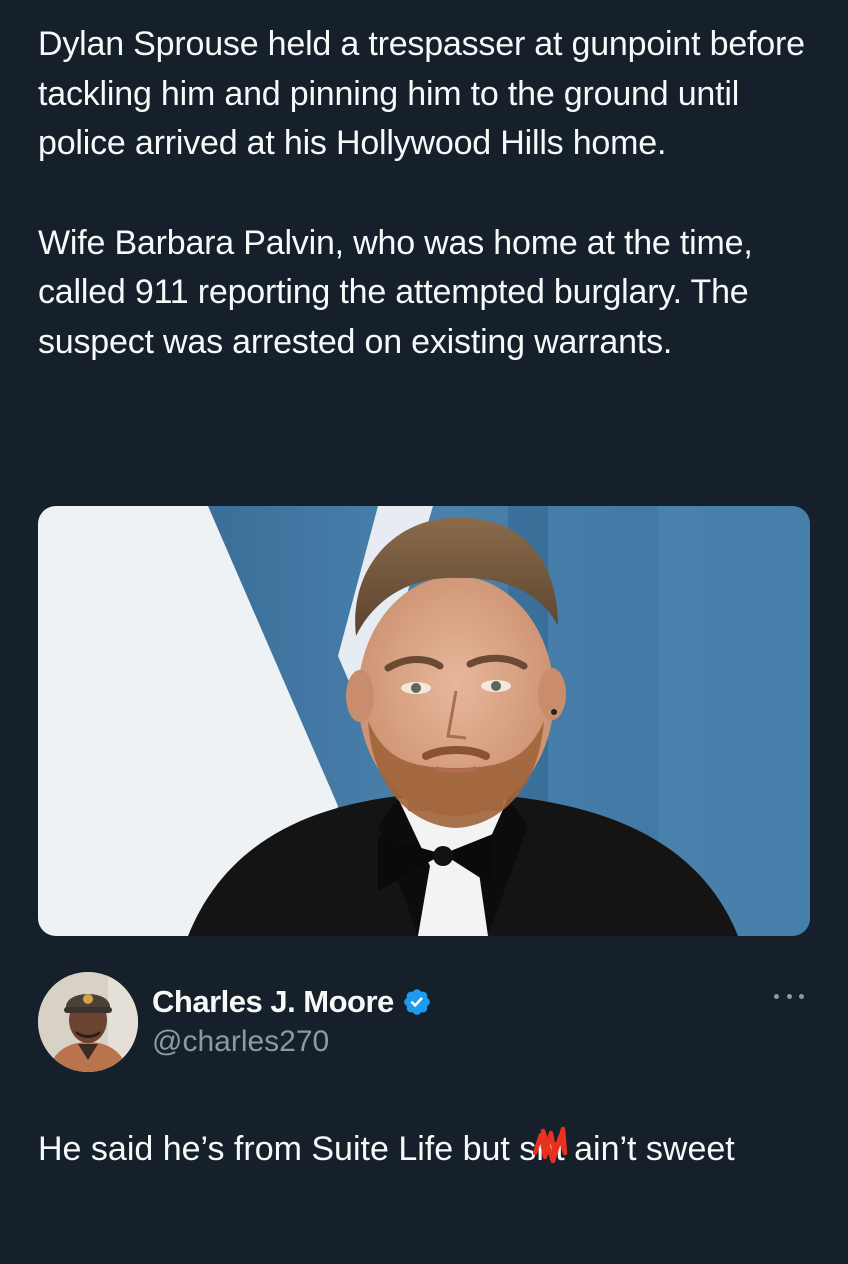 The image size is (848, 1264). I want to click on verified-badge-icon, so click(417, 1002).